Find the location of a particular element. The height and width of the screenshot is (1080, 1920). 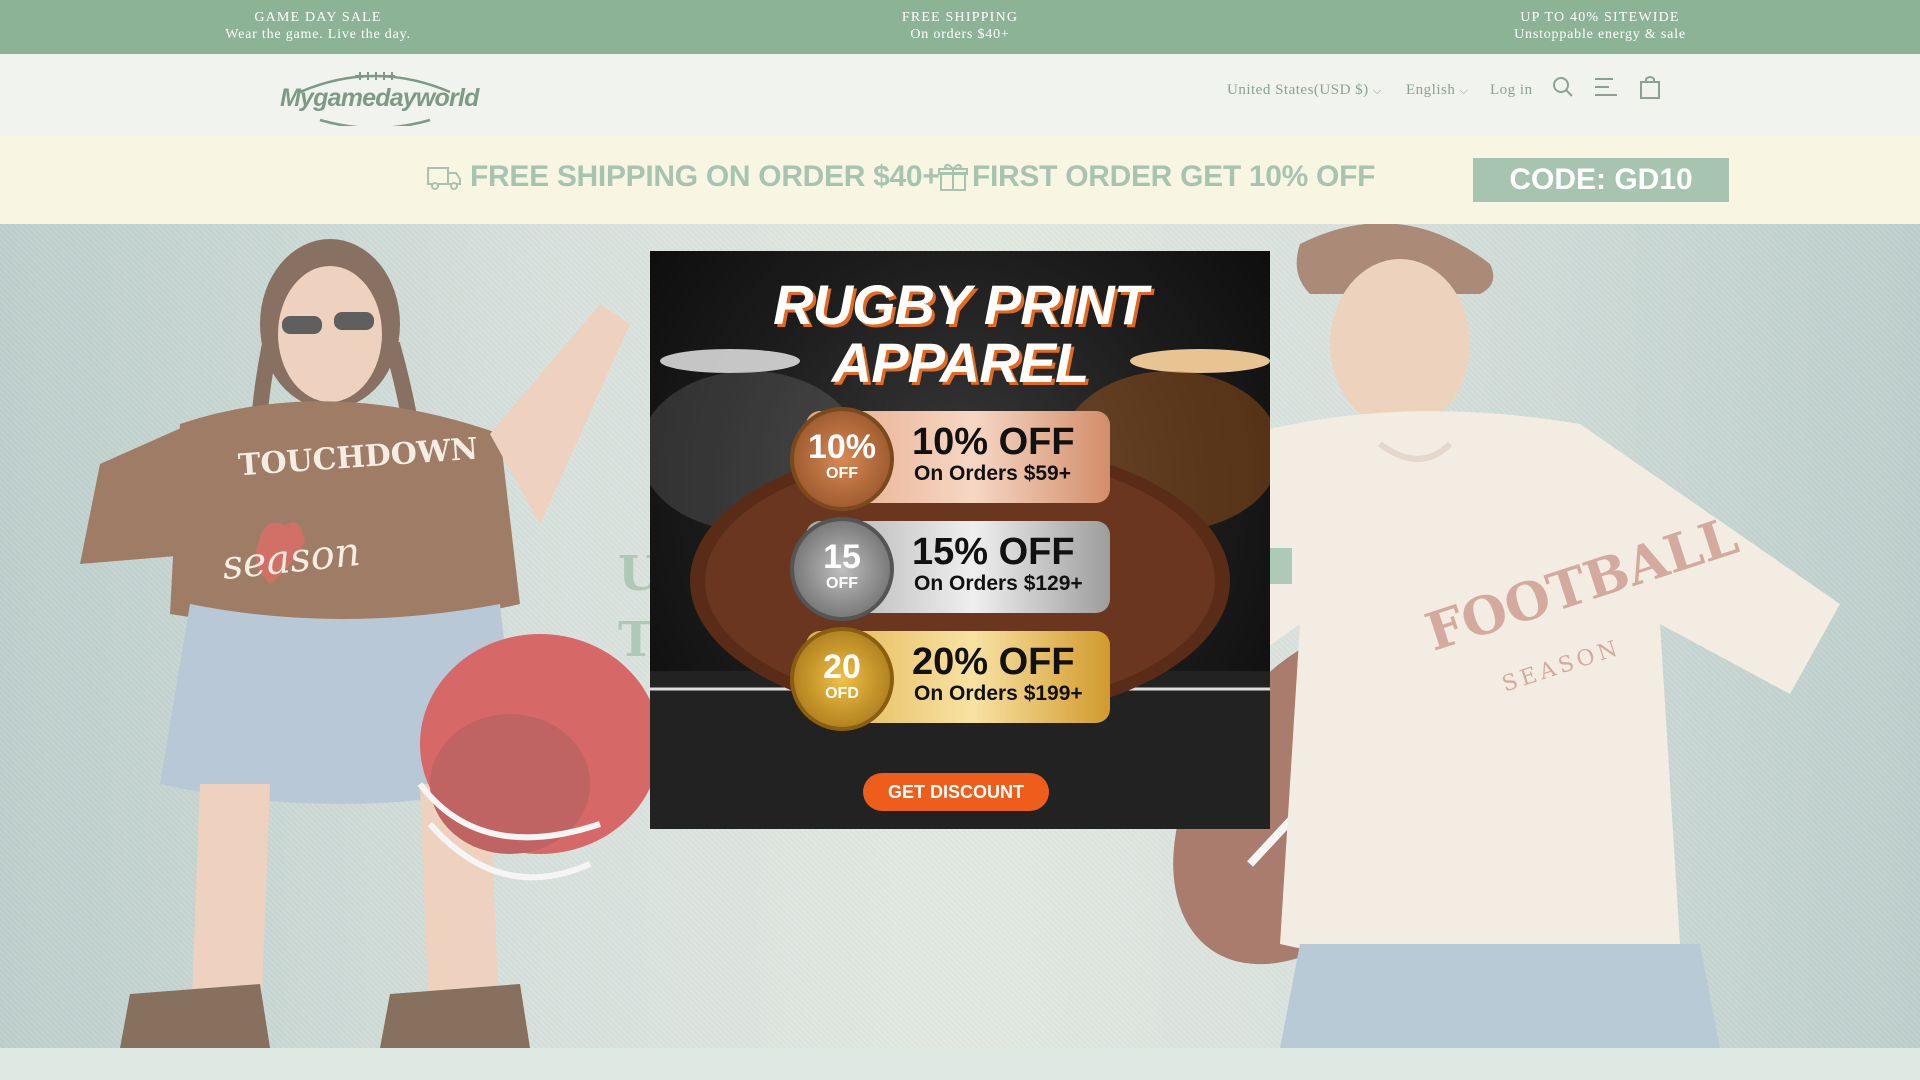

gold-medal-icon: 20 OFD is located at coordinates (842, 679).